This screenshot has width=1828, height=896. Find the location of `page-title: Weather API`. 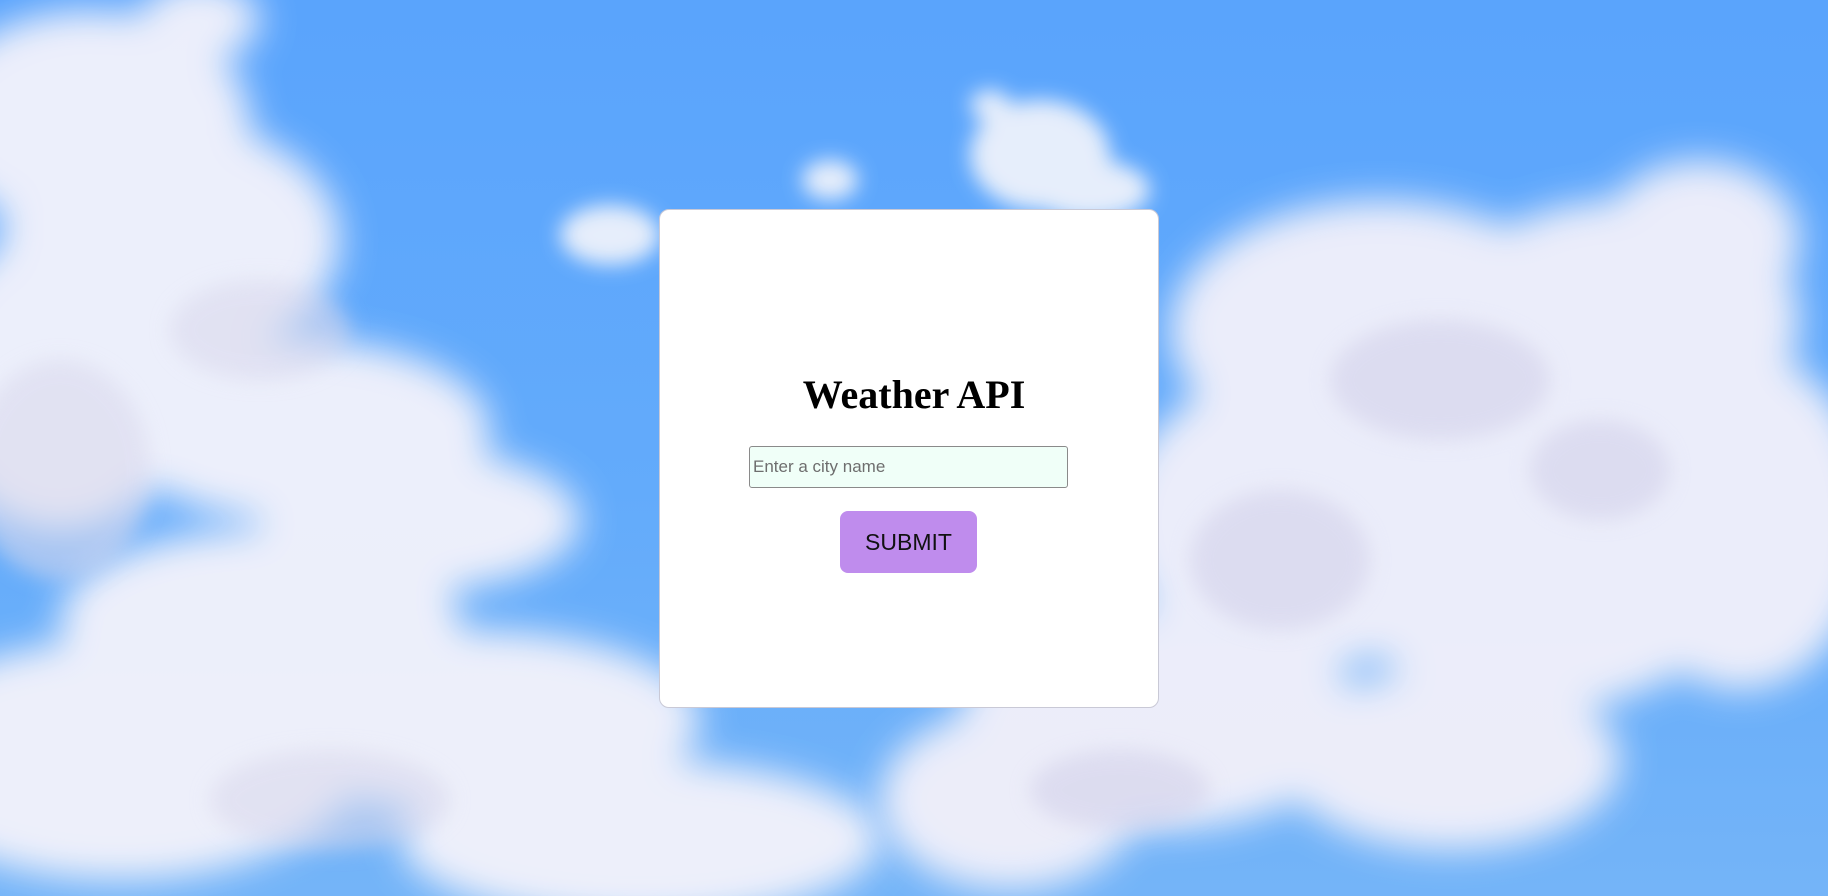

page-title: Weather API is located at coordinates (914, 394).